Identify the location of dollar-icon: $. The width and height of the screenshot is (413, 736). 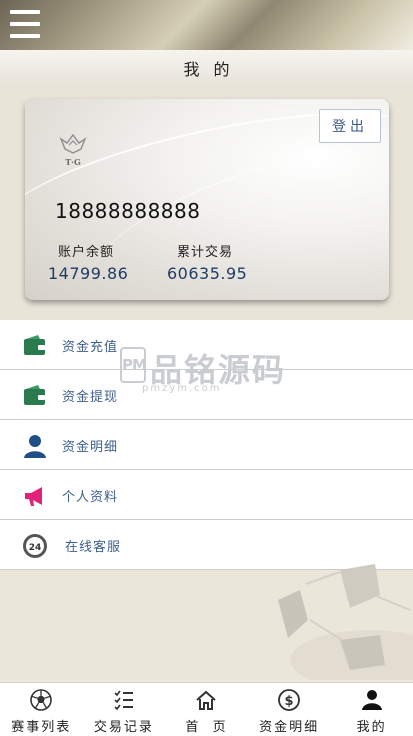
(289, 700).